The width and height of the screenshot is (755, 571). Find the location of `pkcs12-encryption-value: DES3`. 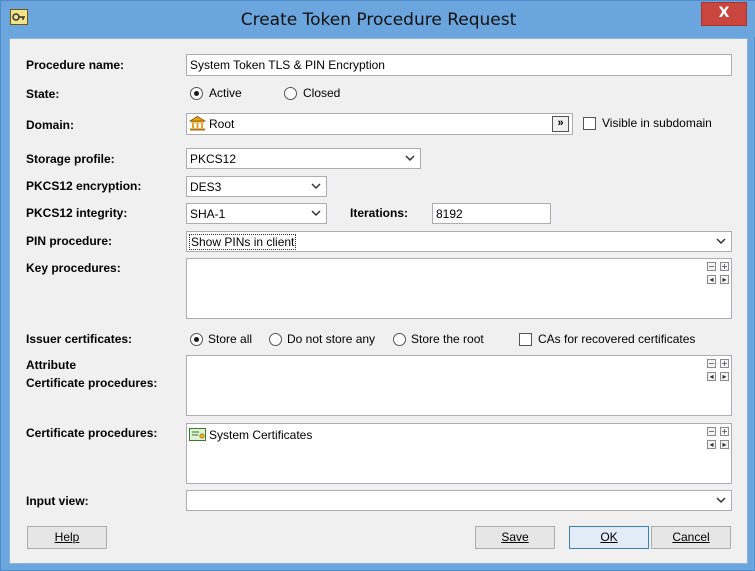

pkcs12-encryption-value: DES3 is located at coordinates (206, 187).